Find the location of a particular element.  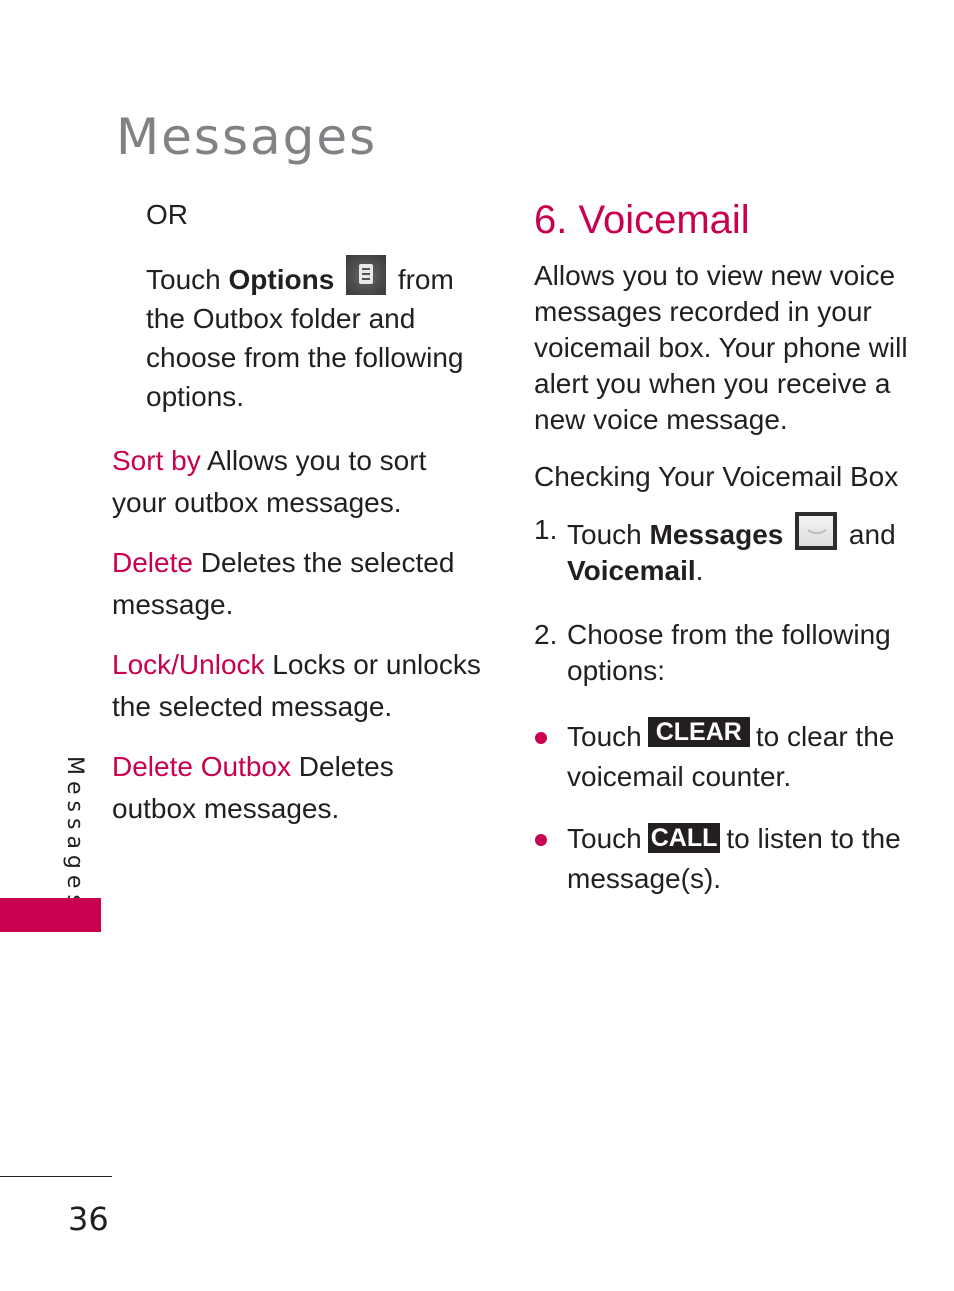

step-1: 1. Touch Messages and Voicemail. is located at coordinates (729, 550).